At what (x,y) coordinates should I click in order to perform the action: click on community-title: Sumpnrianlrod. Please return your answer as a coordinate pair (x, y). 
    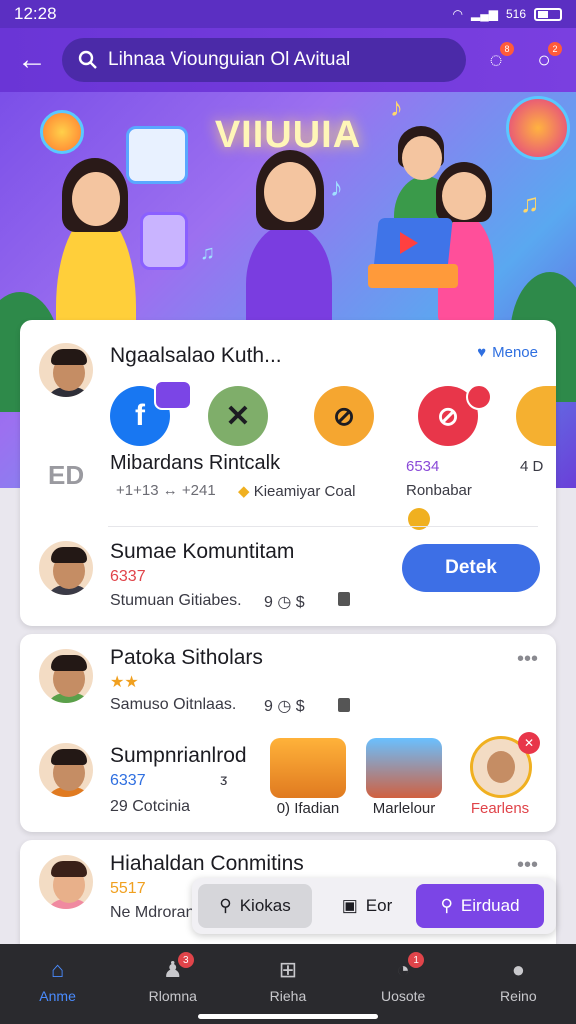
    Looking at the image, I should click on (178, 756).